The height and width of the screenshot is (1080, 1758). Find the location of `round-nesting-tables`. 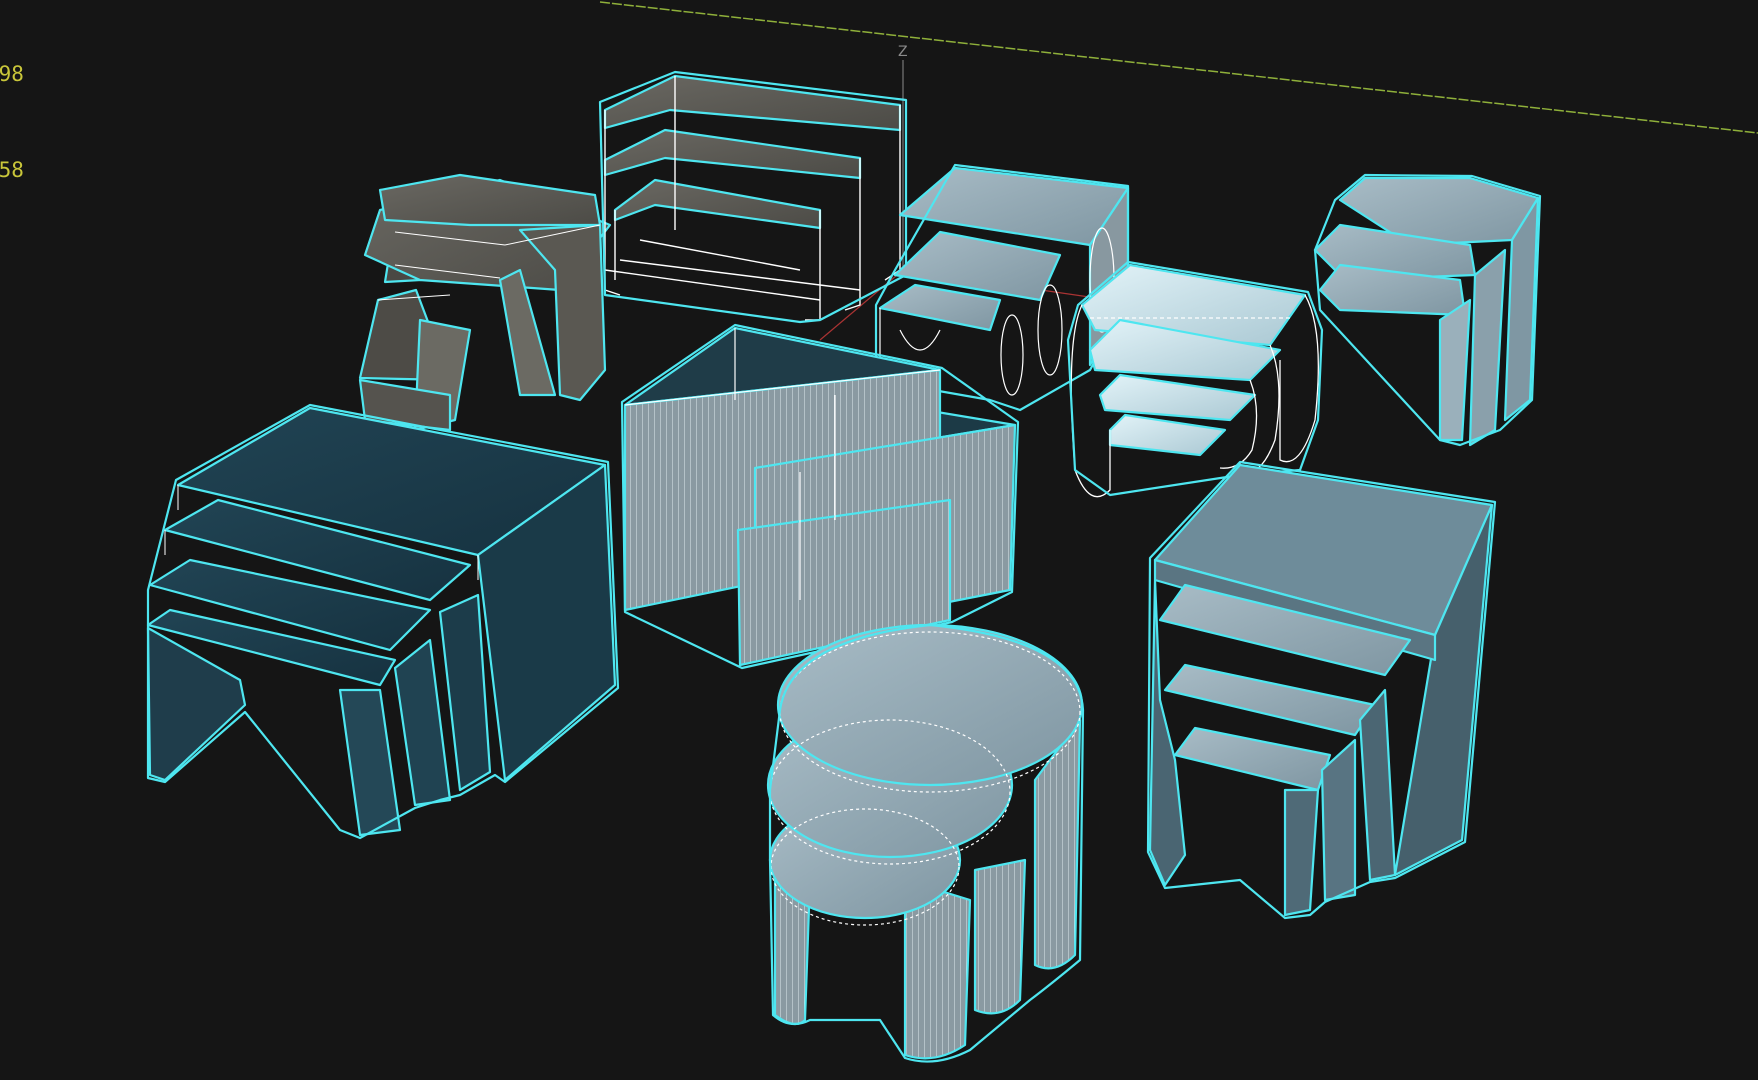

round-nesting-tables is located at coordinates (925, 843).